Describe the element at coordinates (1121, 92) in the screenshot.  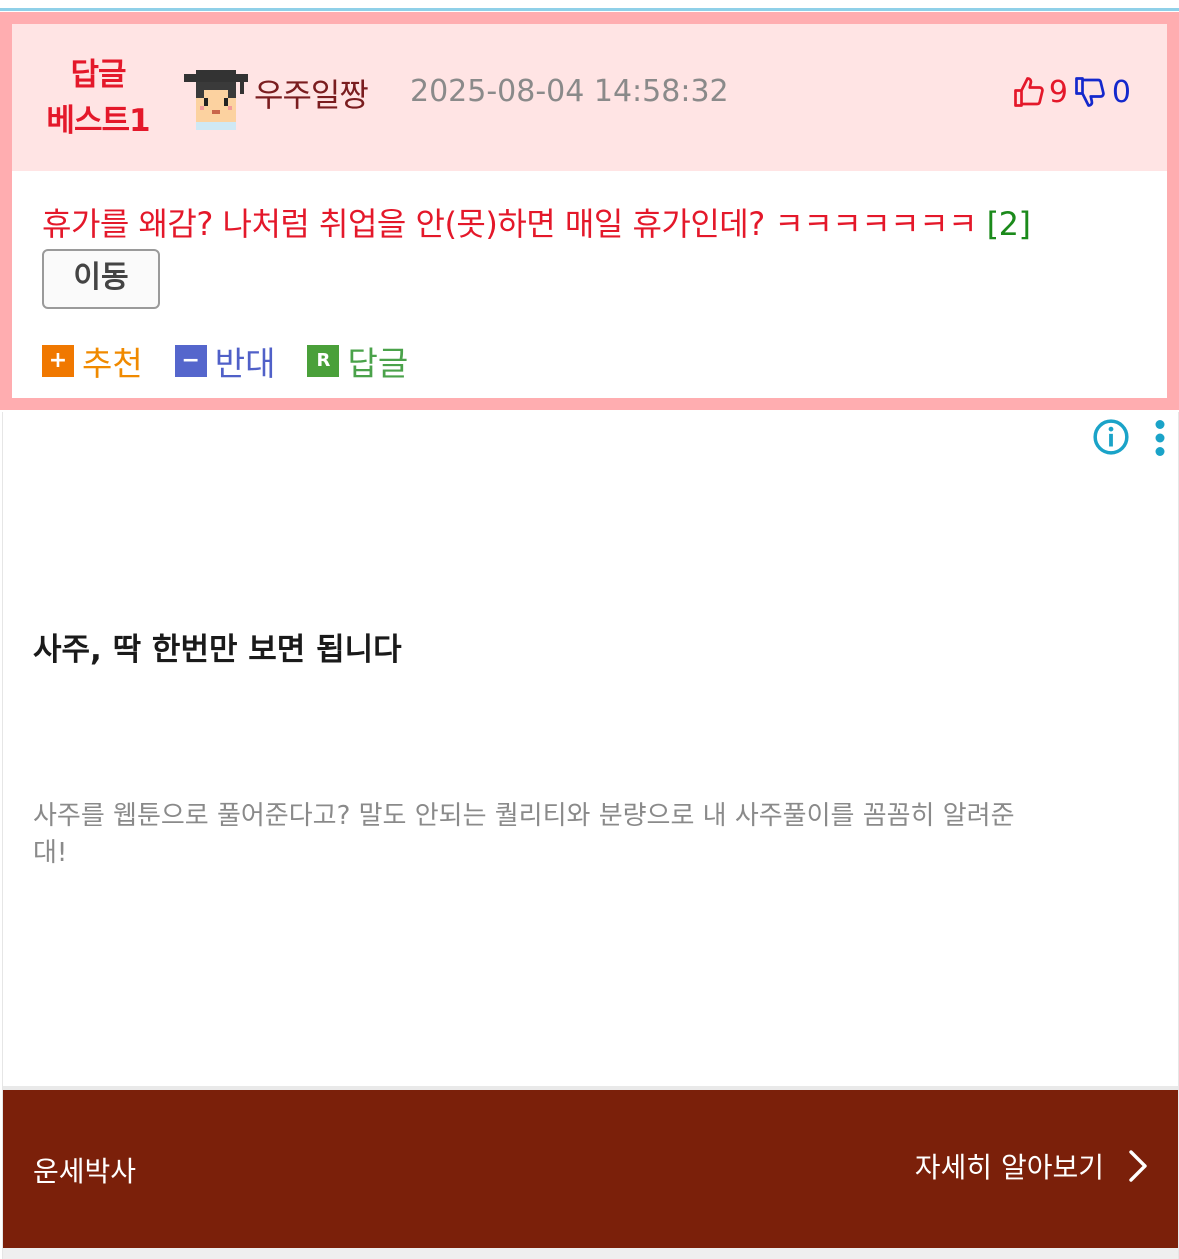
I see `down-count: 0` at that location.